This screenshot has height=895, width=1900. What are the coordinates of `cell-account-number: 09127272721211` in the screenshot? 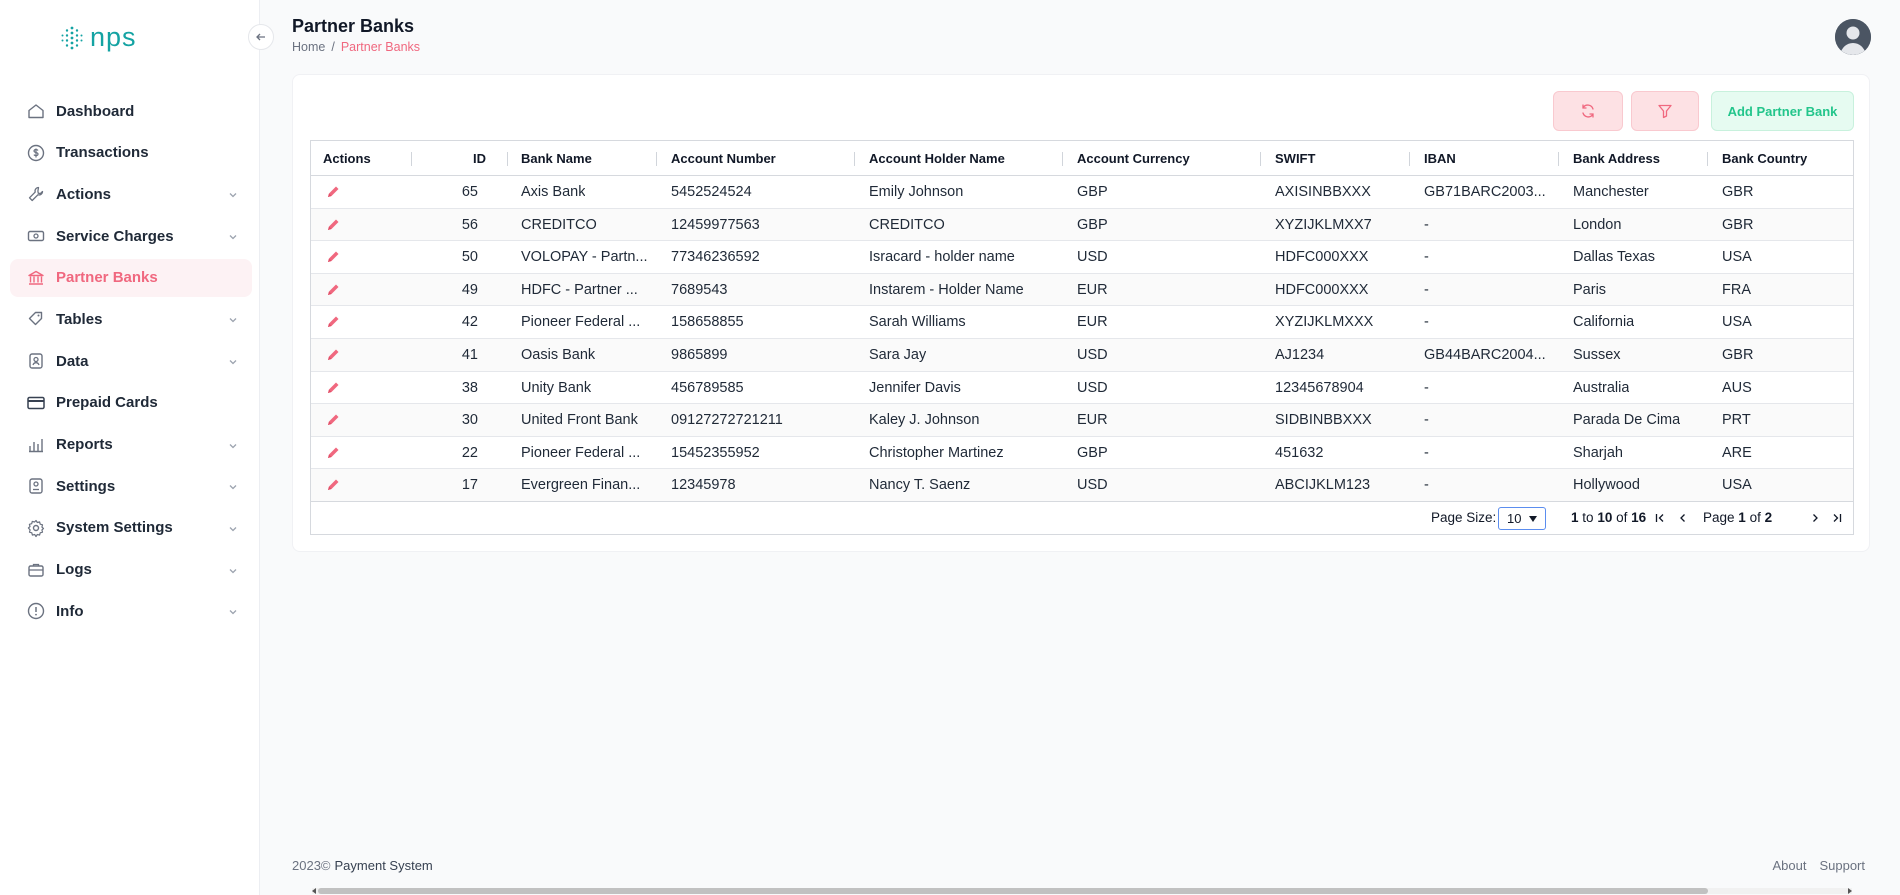 It's located at (727, 420).